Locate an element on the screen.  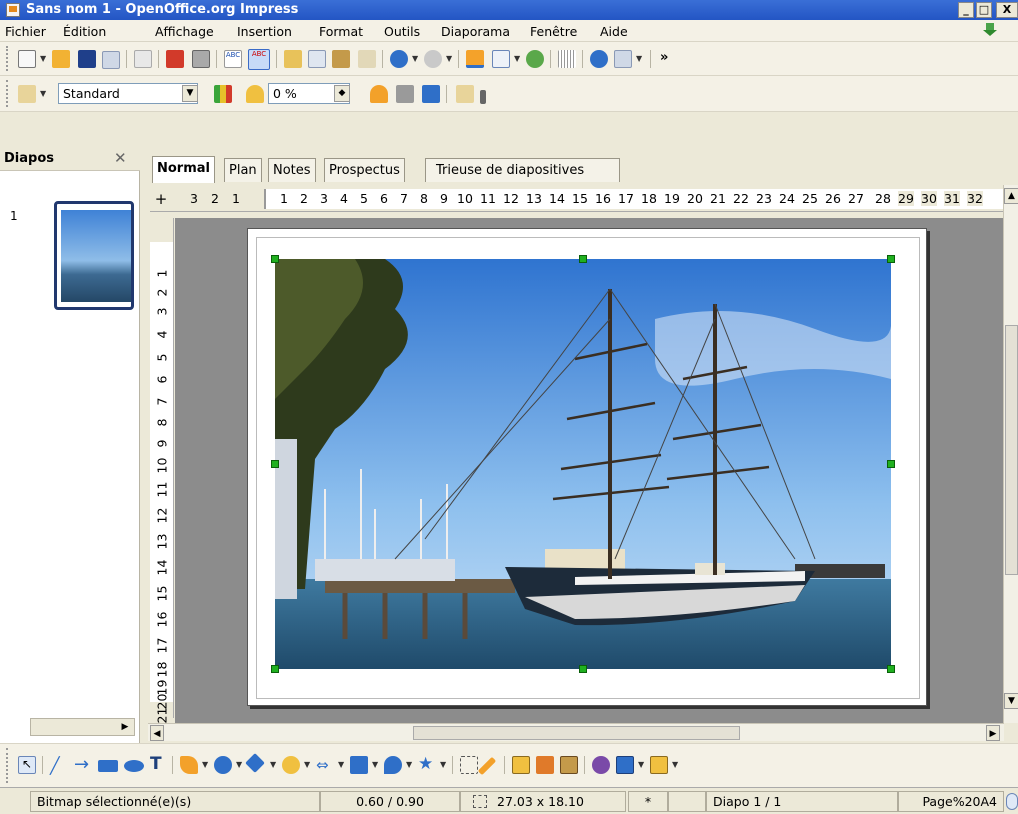
vertical-scroll-thumb is located at coordinates (1011, 450).